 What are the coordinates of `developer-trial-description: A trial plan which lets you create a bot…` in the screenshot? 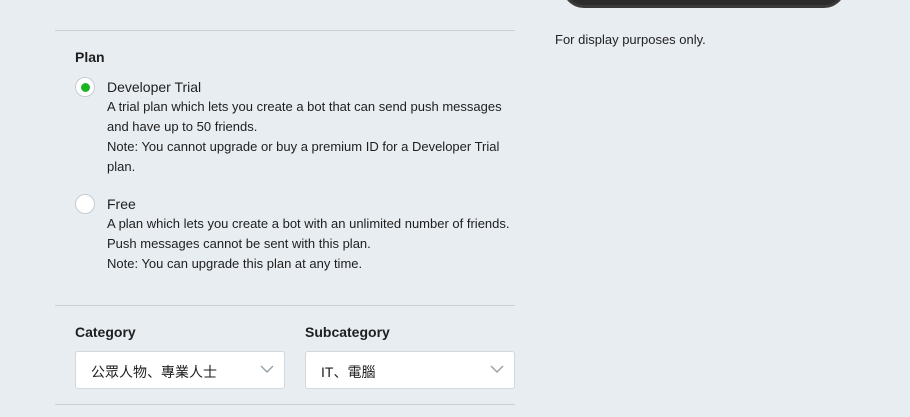 It's located at (312, 137).